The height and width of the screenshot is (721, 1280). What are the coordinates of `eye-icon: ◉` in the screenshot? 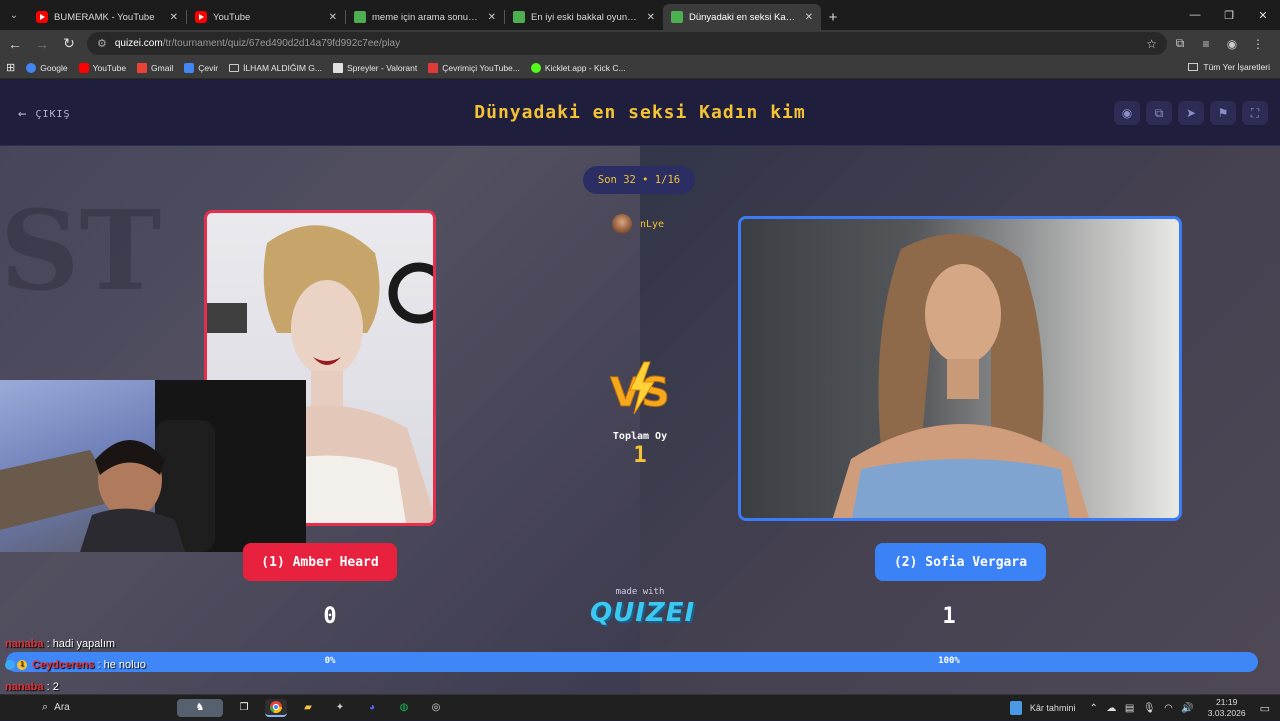 It's located at (1127, 113).